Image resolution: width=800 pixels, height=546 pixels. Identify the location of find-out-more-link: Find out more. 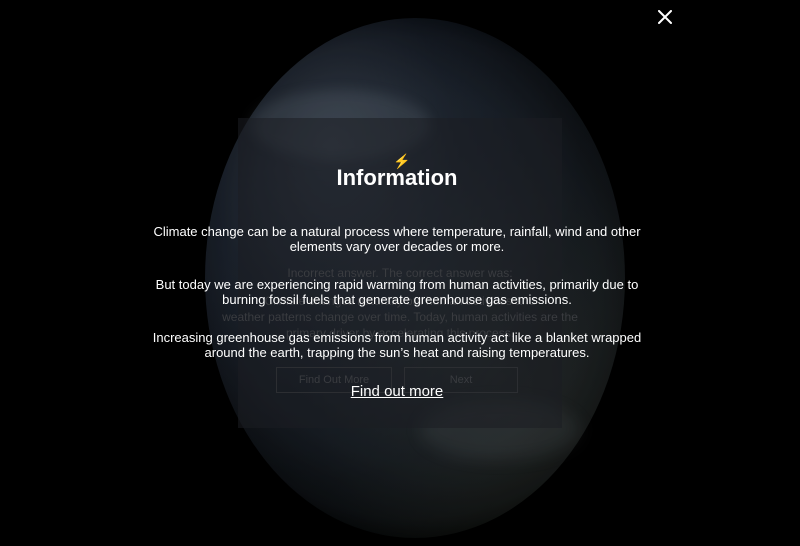
(397, 391).